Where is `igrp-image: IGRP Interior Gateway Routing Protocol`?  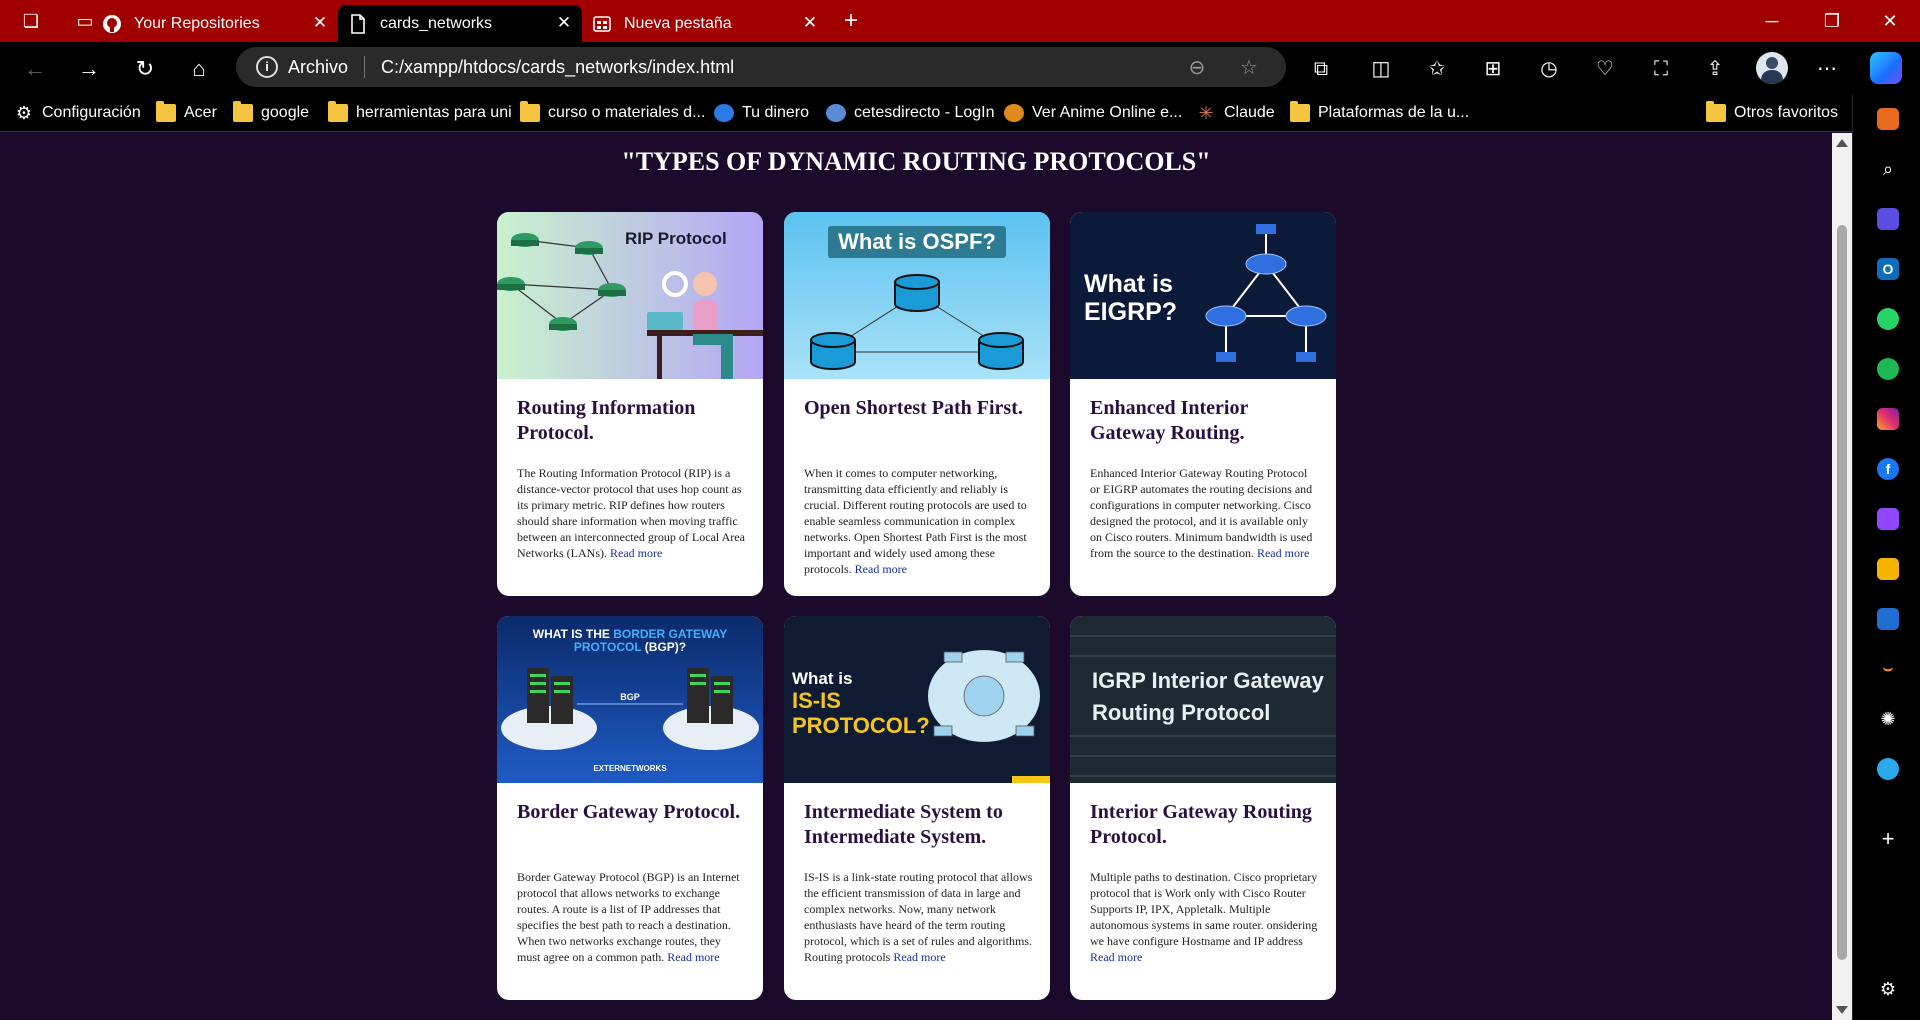
igrp-image: IGRP Interior Gateway Routing Protocol is located at coordinates (1203, 699).